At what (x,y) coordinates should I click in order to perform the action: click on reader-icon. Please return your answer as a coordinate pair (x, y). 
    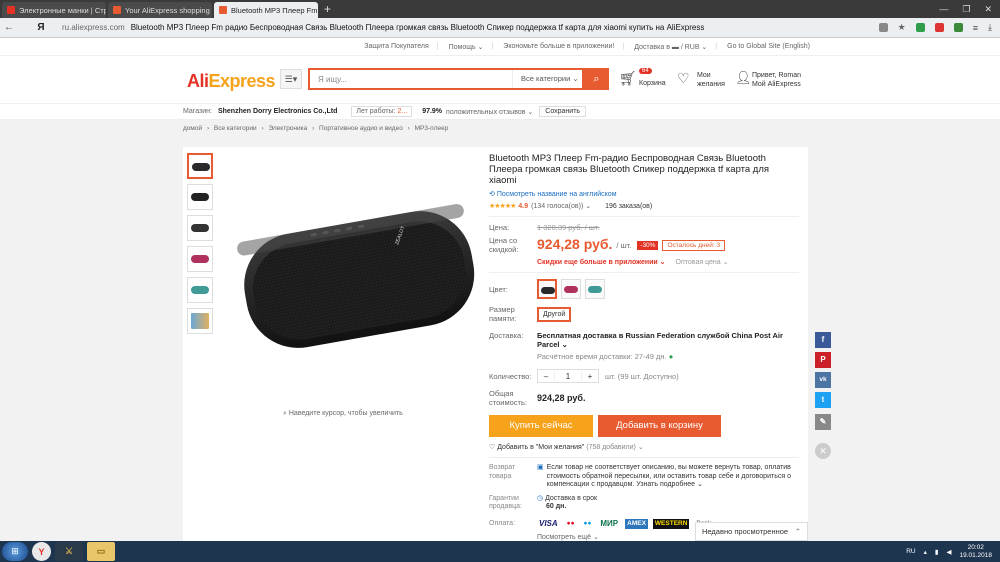
    Looking at the image, I should click on (883, 27).